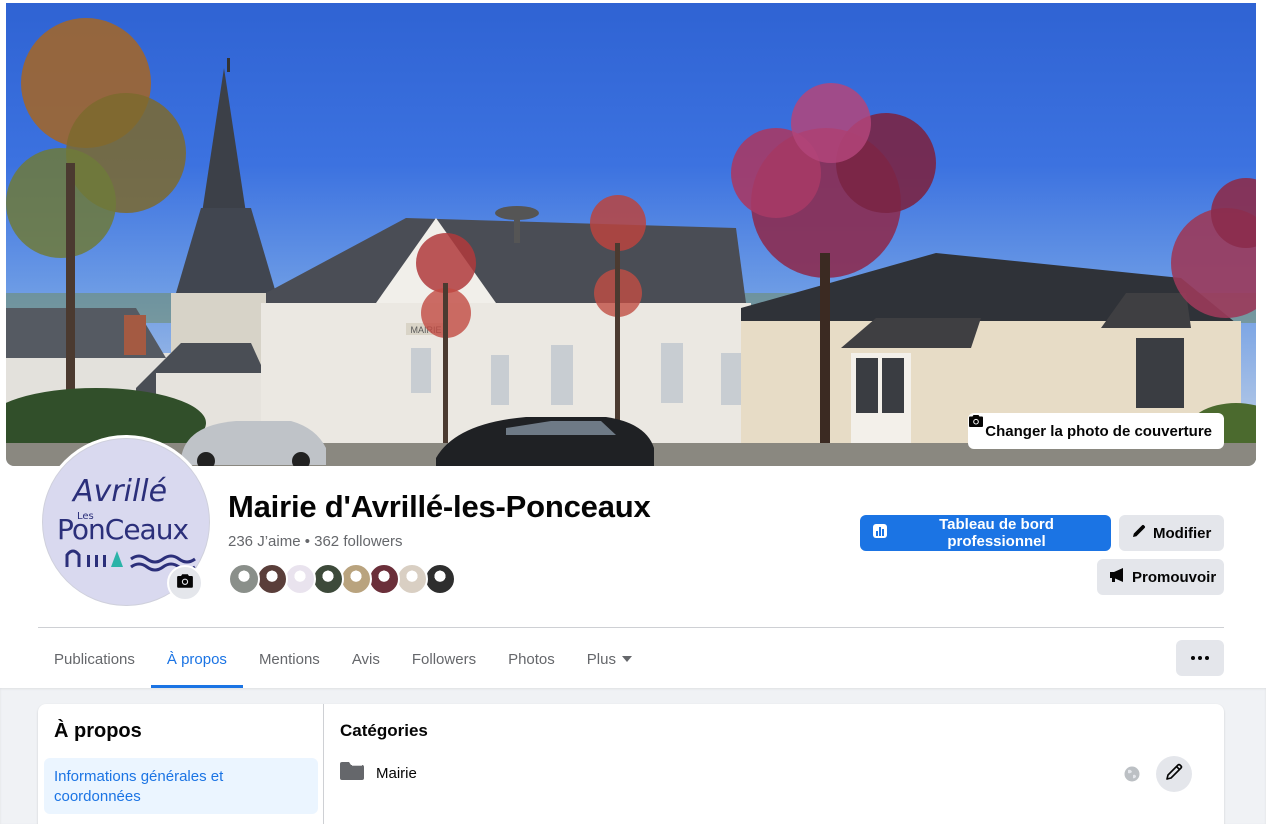 This screenshot has width=1266, height=824. I want to click on logo-line2: PonCeaux, so click(122, 529).